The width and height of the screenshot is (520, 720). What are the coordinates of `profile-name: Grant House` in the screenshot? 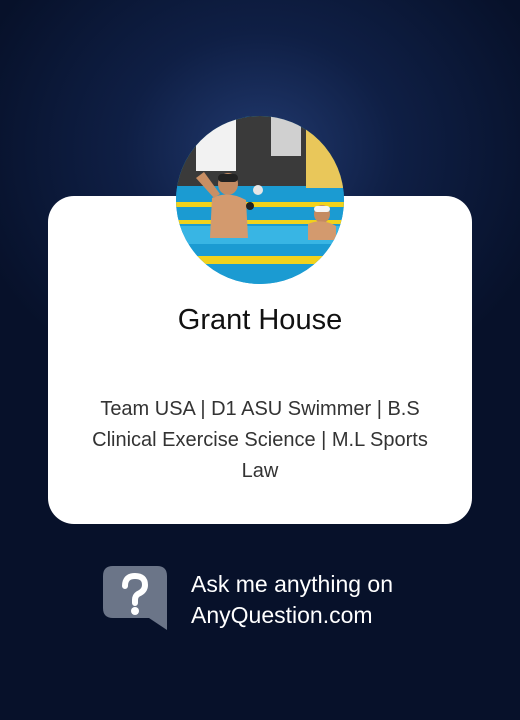 It's located at (260, 320).